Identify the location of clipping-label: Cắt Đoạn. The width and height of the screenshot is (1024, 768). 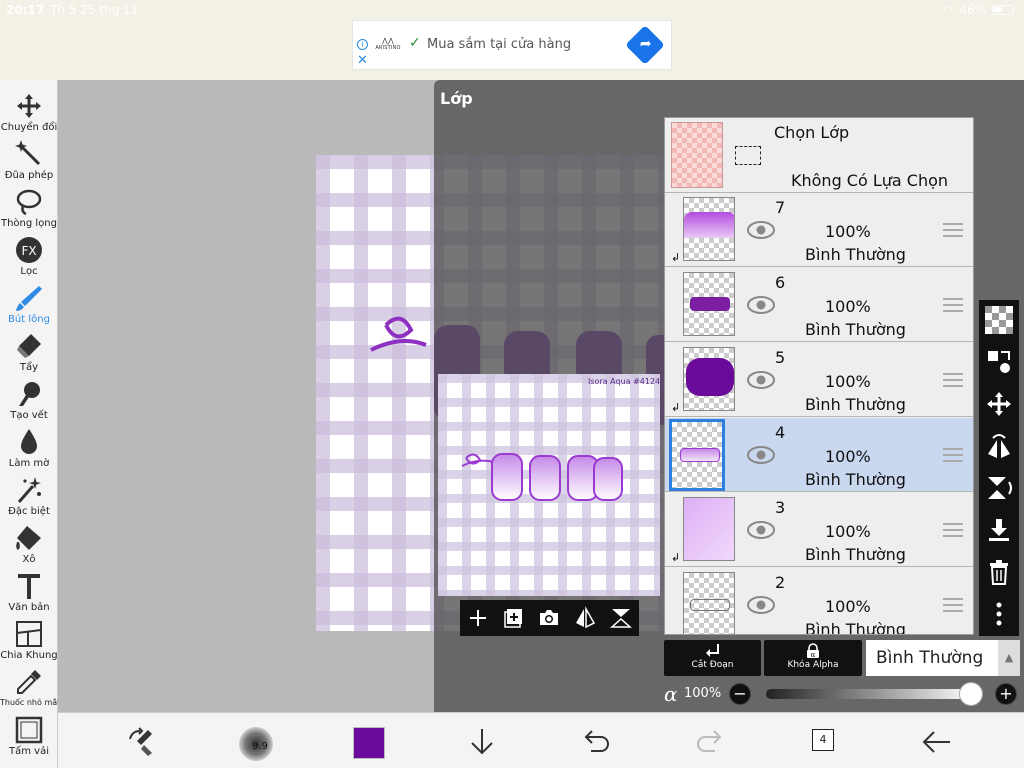
(712, 665).